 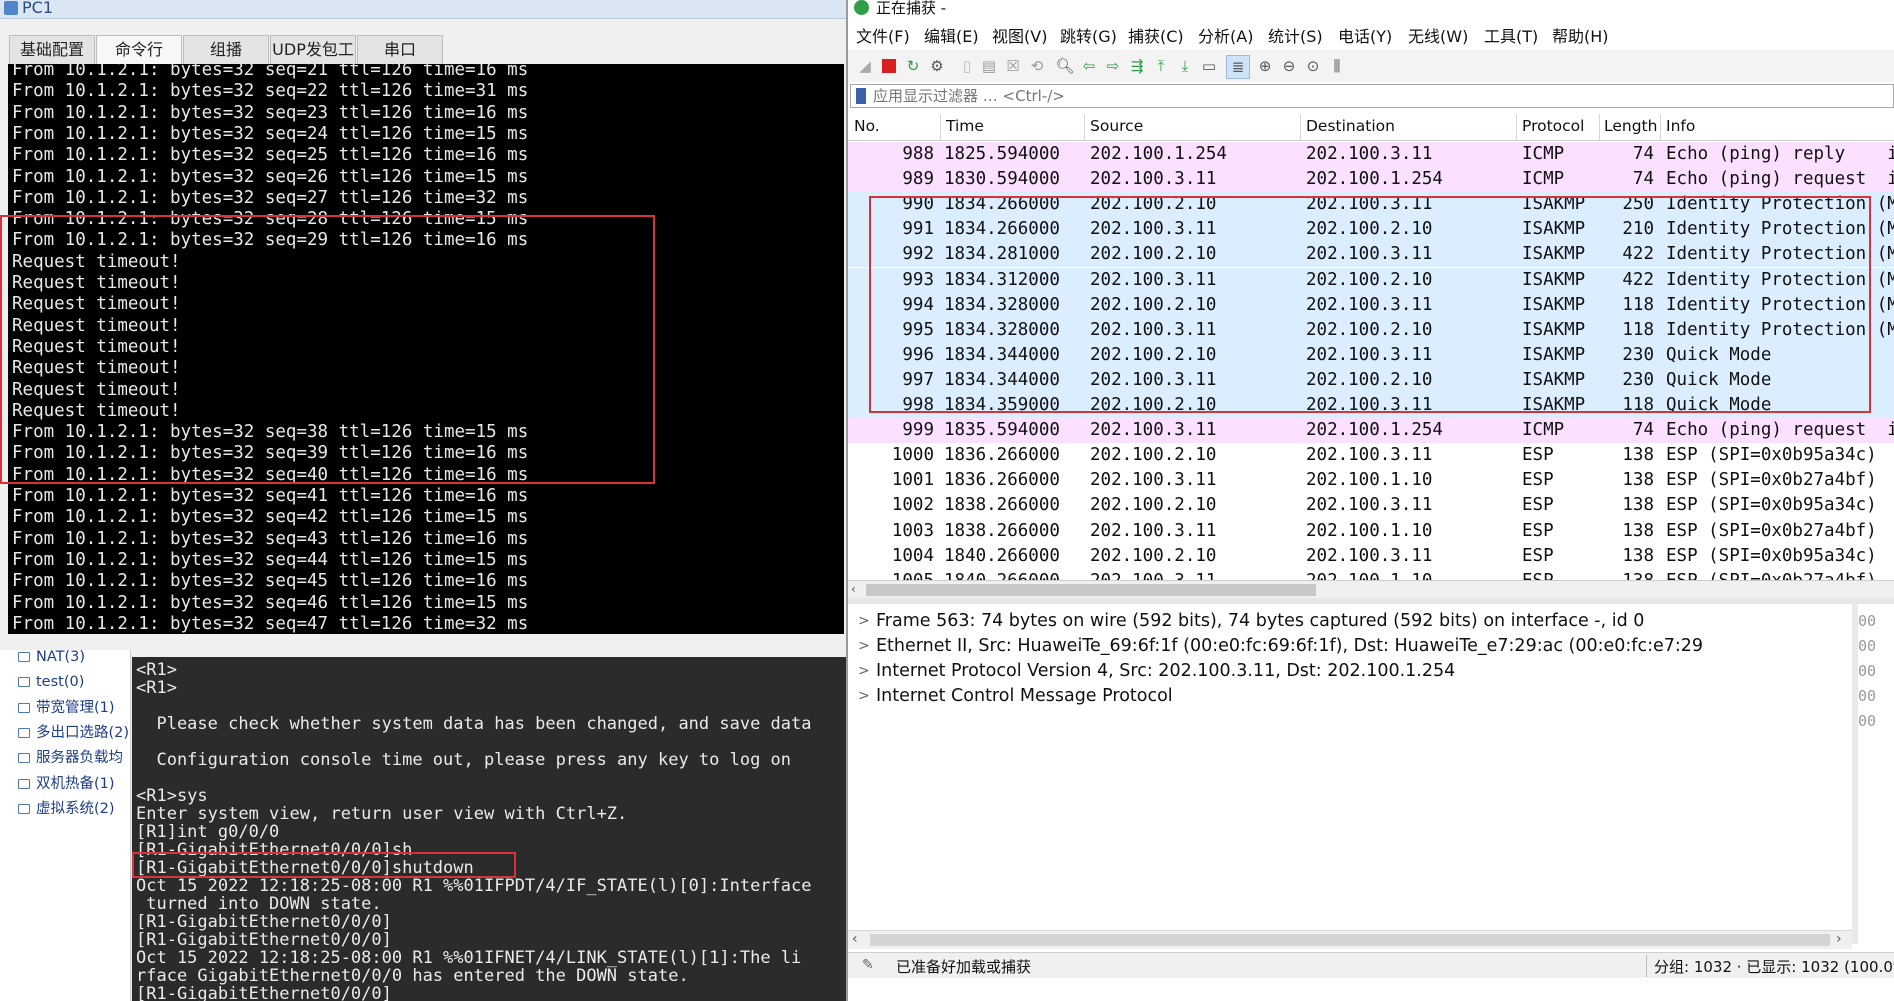 What do you see at coordinates (73, 733) in the screenshot?
I see `tree-item: 多出口选路(2)` at bounding box center [73, 733].